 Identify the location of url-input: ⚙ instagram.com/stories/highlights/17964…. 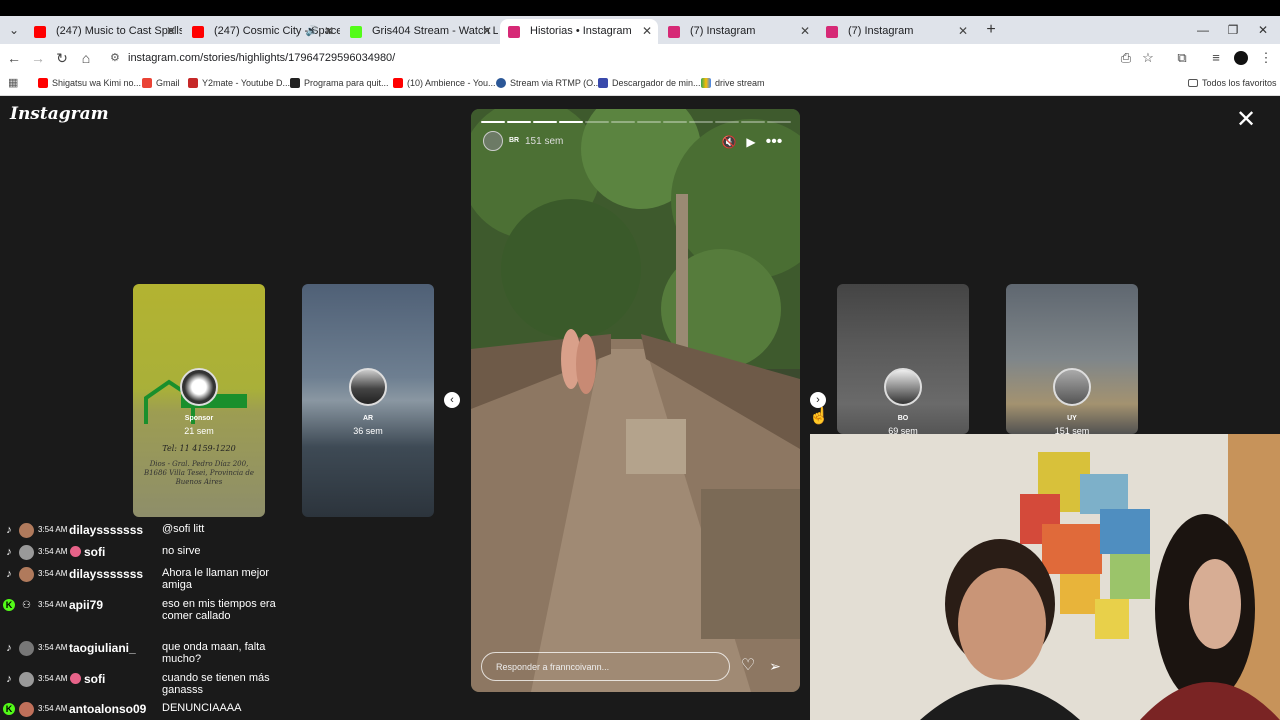
(634, 58).